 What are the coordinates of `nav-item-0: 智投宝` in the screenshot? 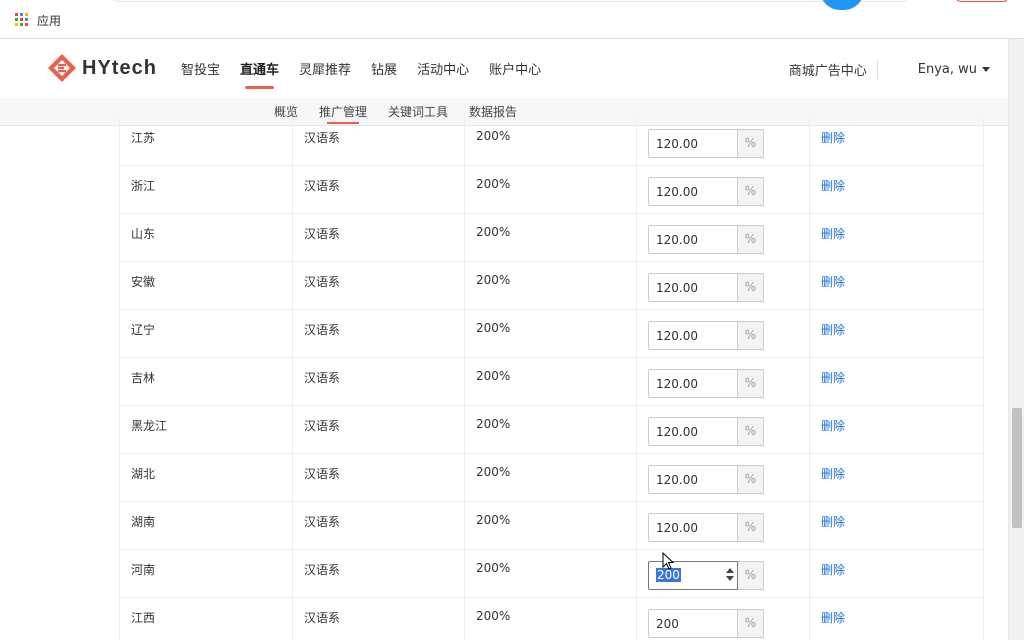 It's located at (200, 68).